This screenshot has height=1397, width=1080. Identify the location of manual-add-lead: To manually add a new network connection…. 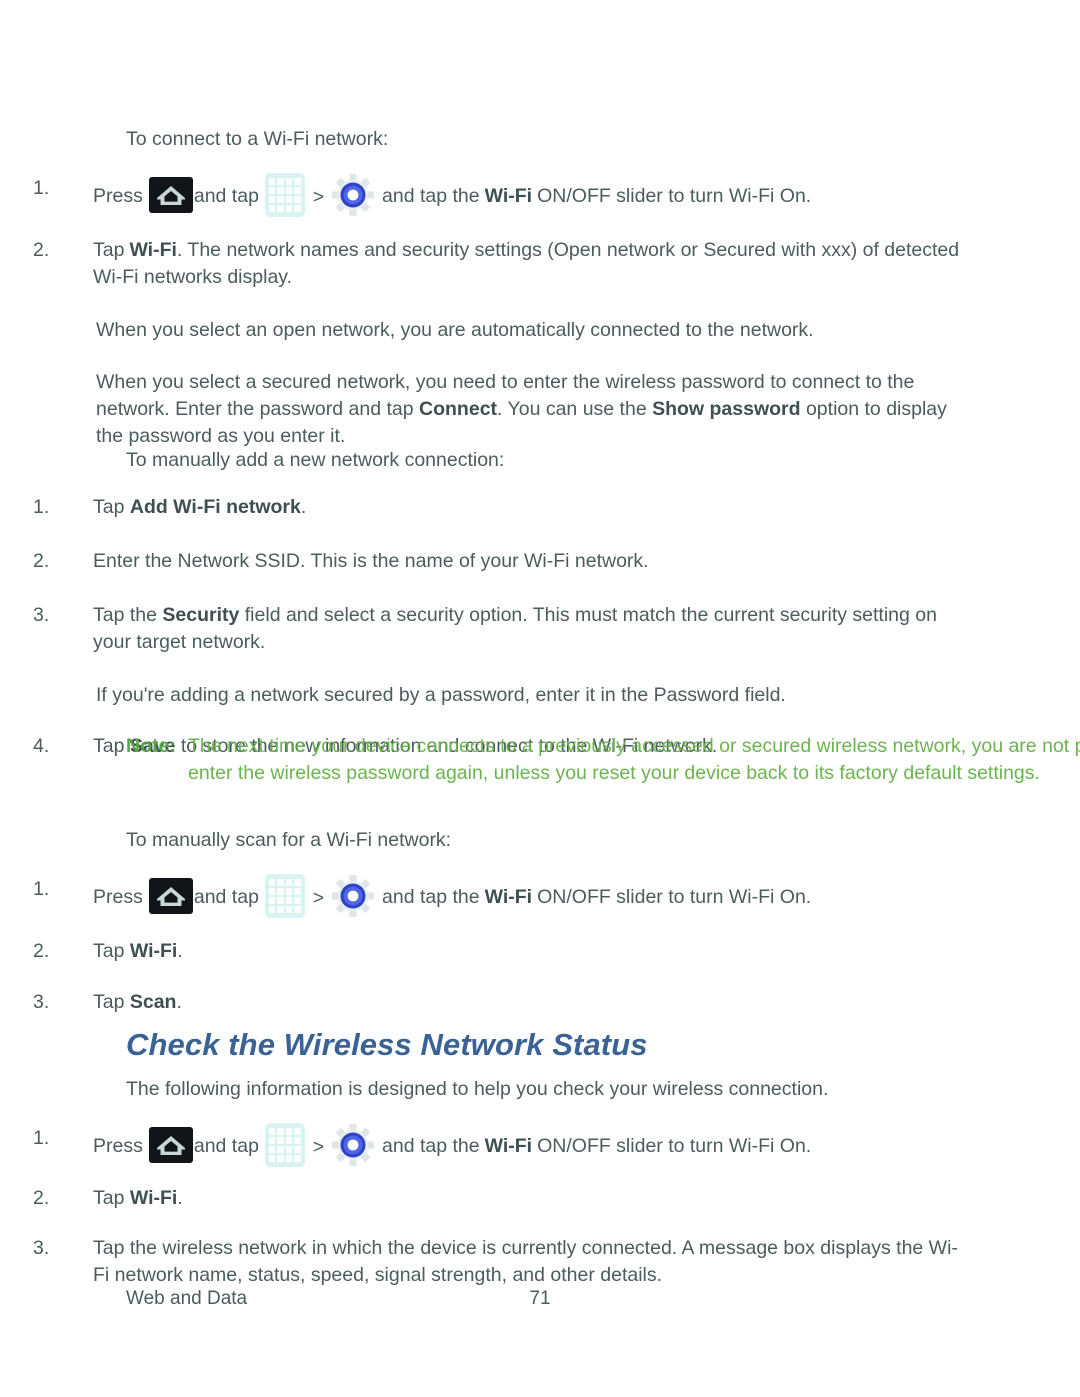
(315, 460).